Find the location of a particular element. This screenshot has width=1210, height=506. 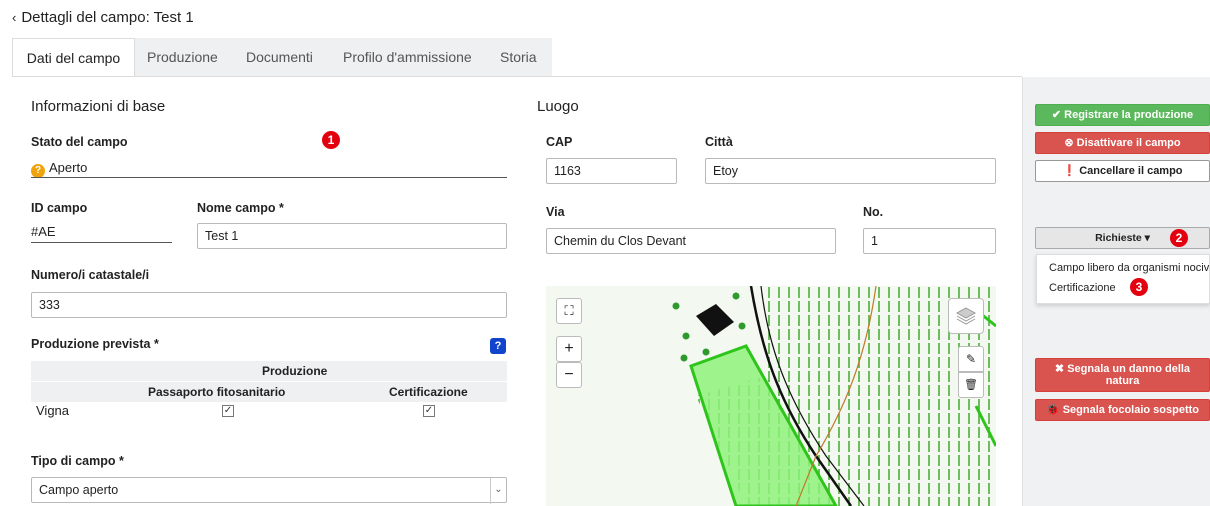

col-certificazione: Certificazione is located at coordinates (428, 392).